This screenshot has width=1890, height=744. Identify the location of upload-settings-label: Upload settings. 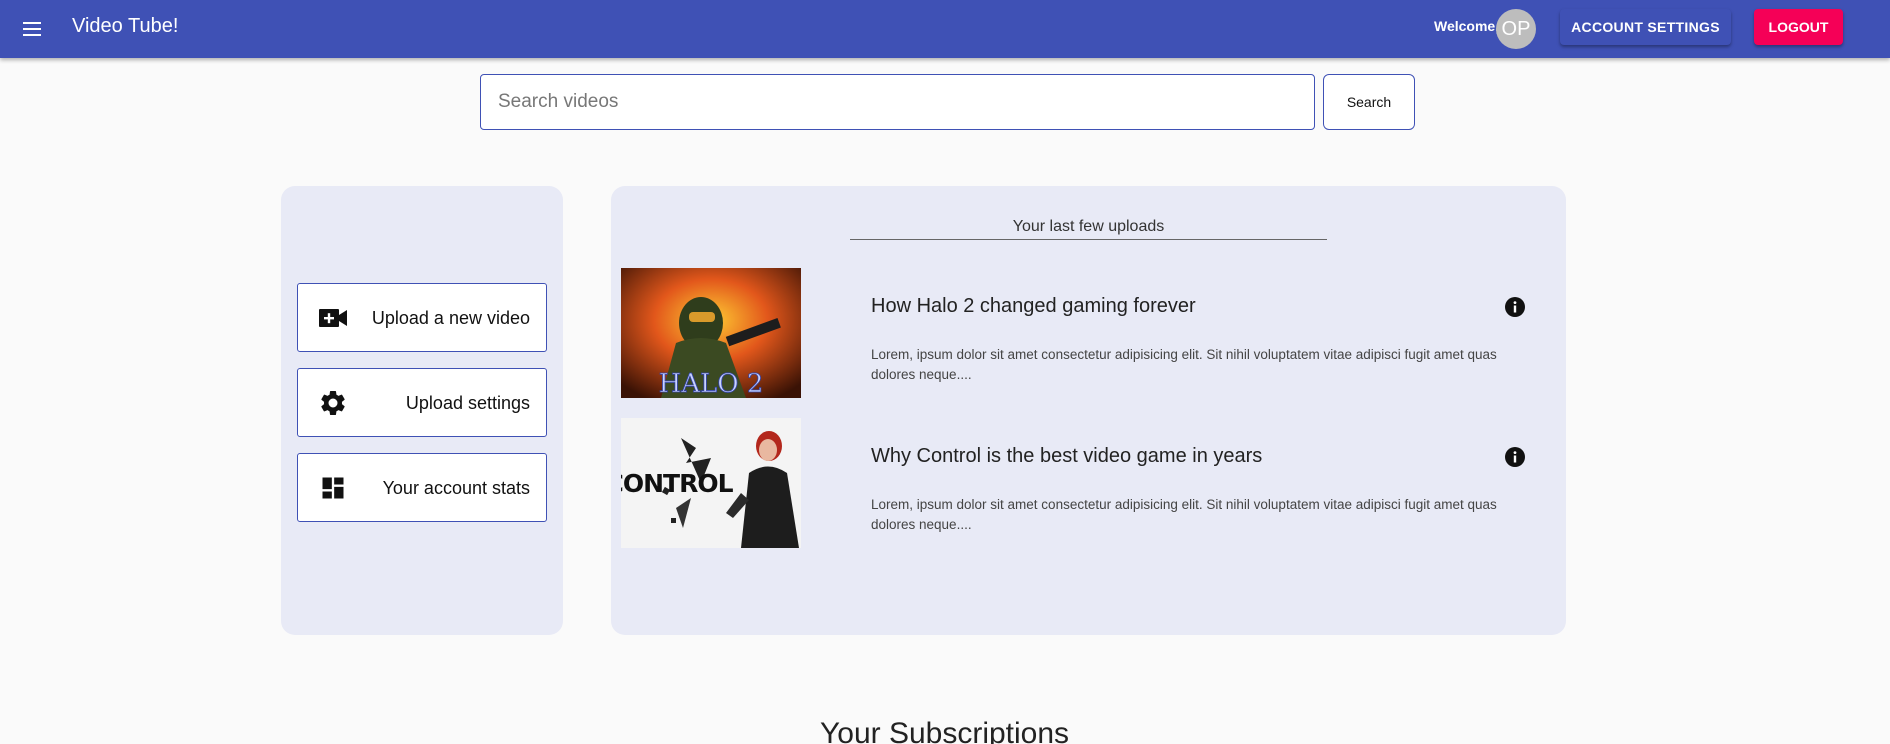
(467, 403).